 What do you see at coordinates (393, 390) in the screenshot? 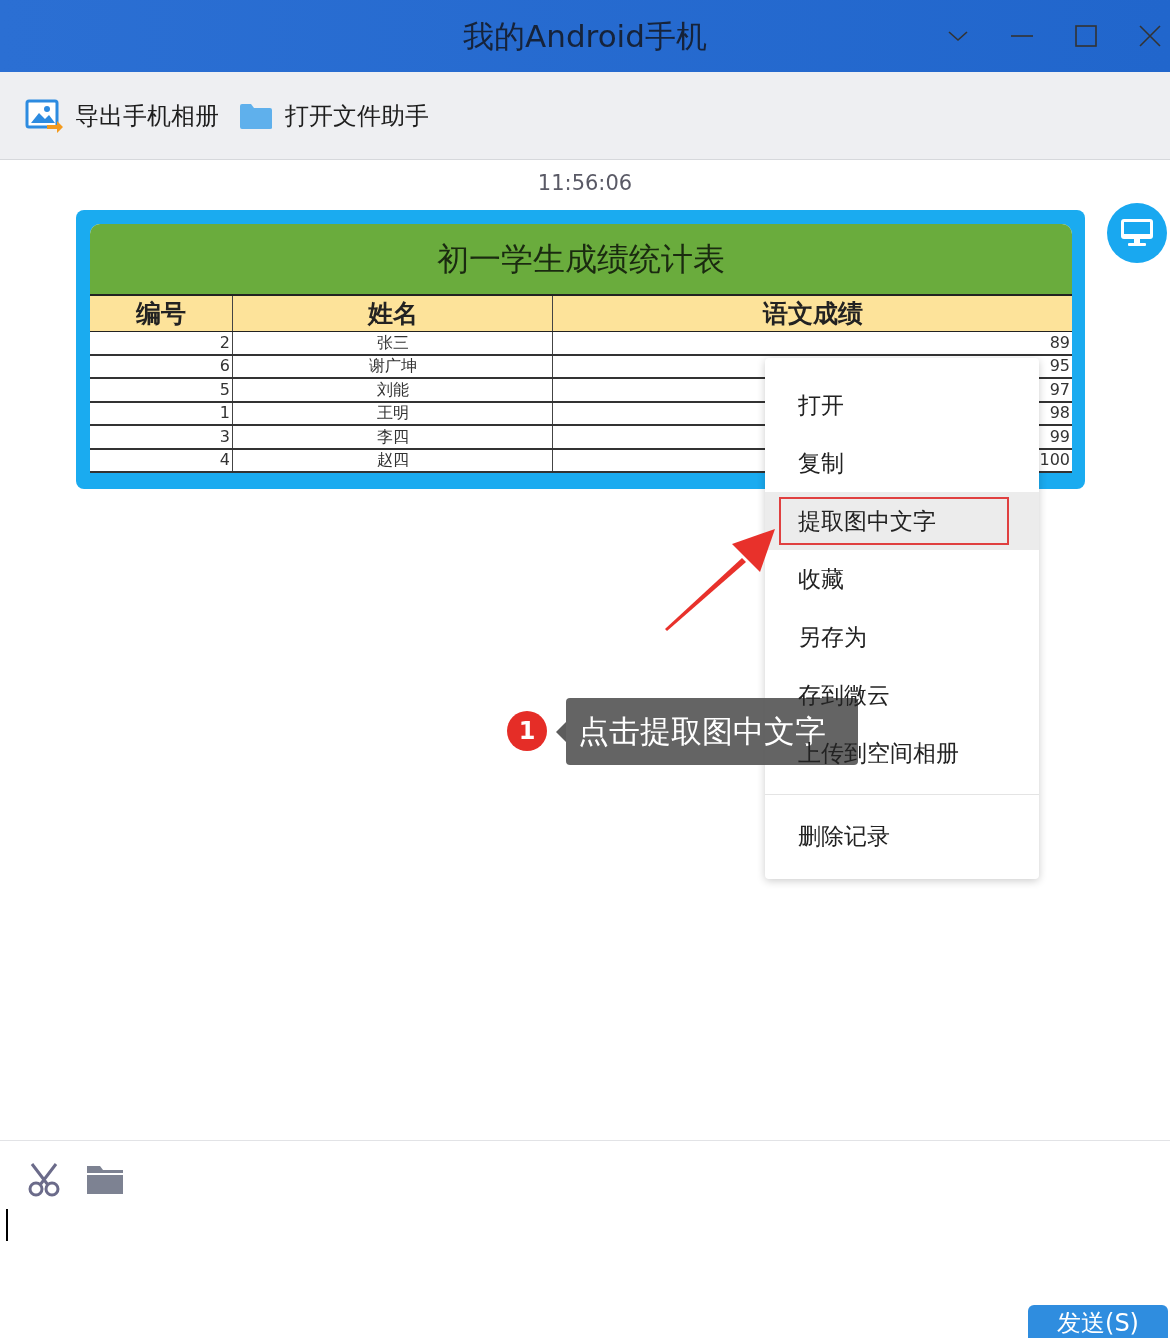
I see `table-cell: 刘能` at bounding box center [393, 390].